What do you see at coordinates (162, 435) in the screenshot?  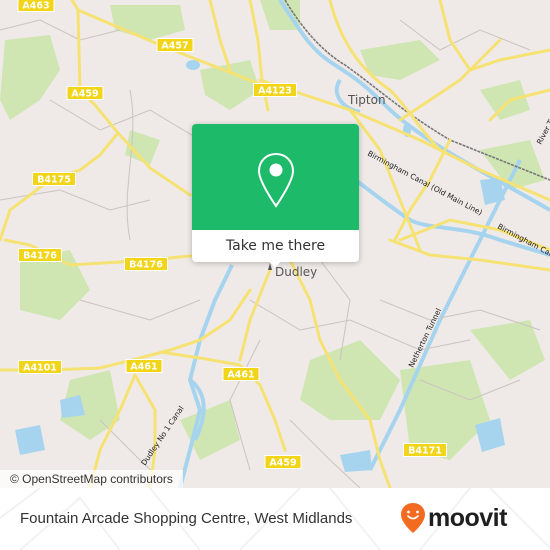 I see `water-label-dudley-no1-canal: Dudley No 1 Canal` at bounding box center [162, 435].